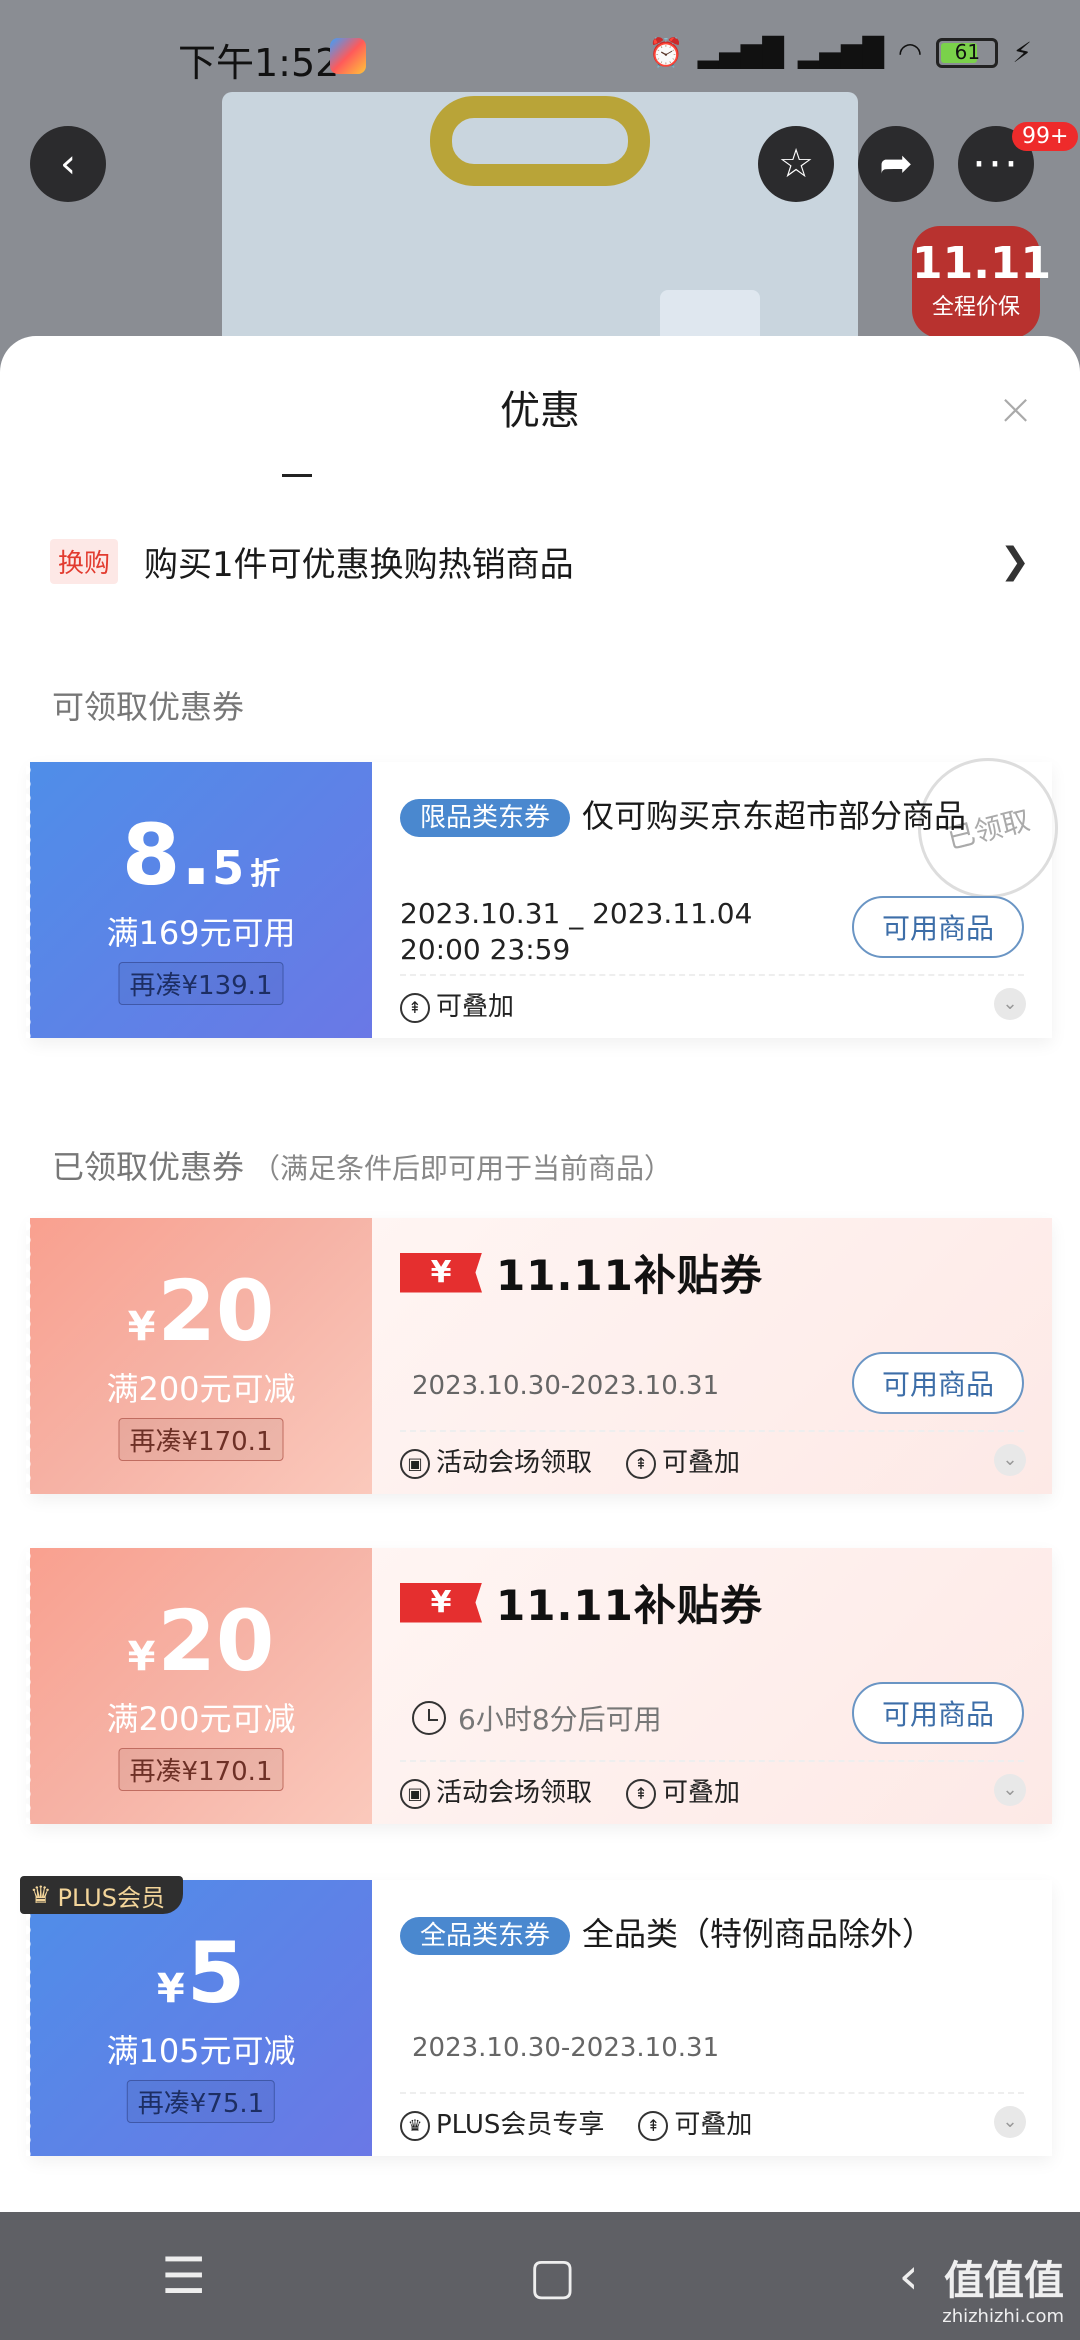 The image size is (1080, 2340). Describe the element at coordinates (415, 1463) in the screenshot. I see `ticket-icon: ▣` at that location.